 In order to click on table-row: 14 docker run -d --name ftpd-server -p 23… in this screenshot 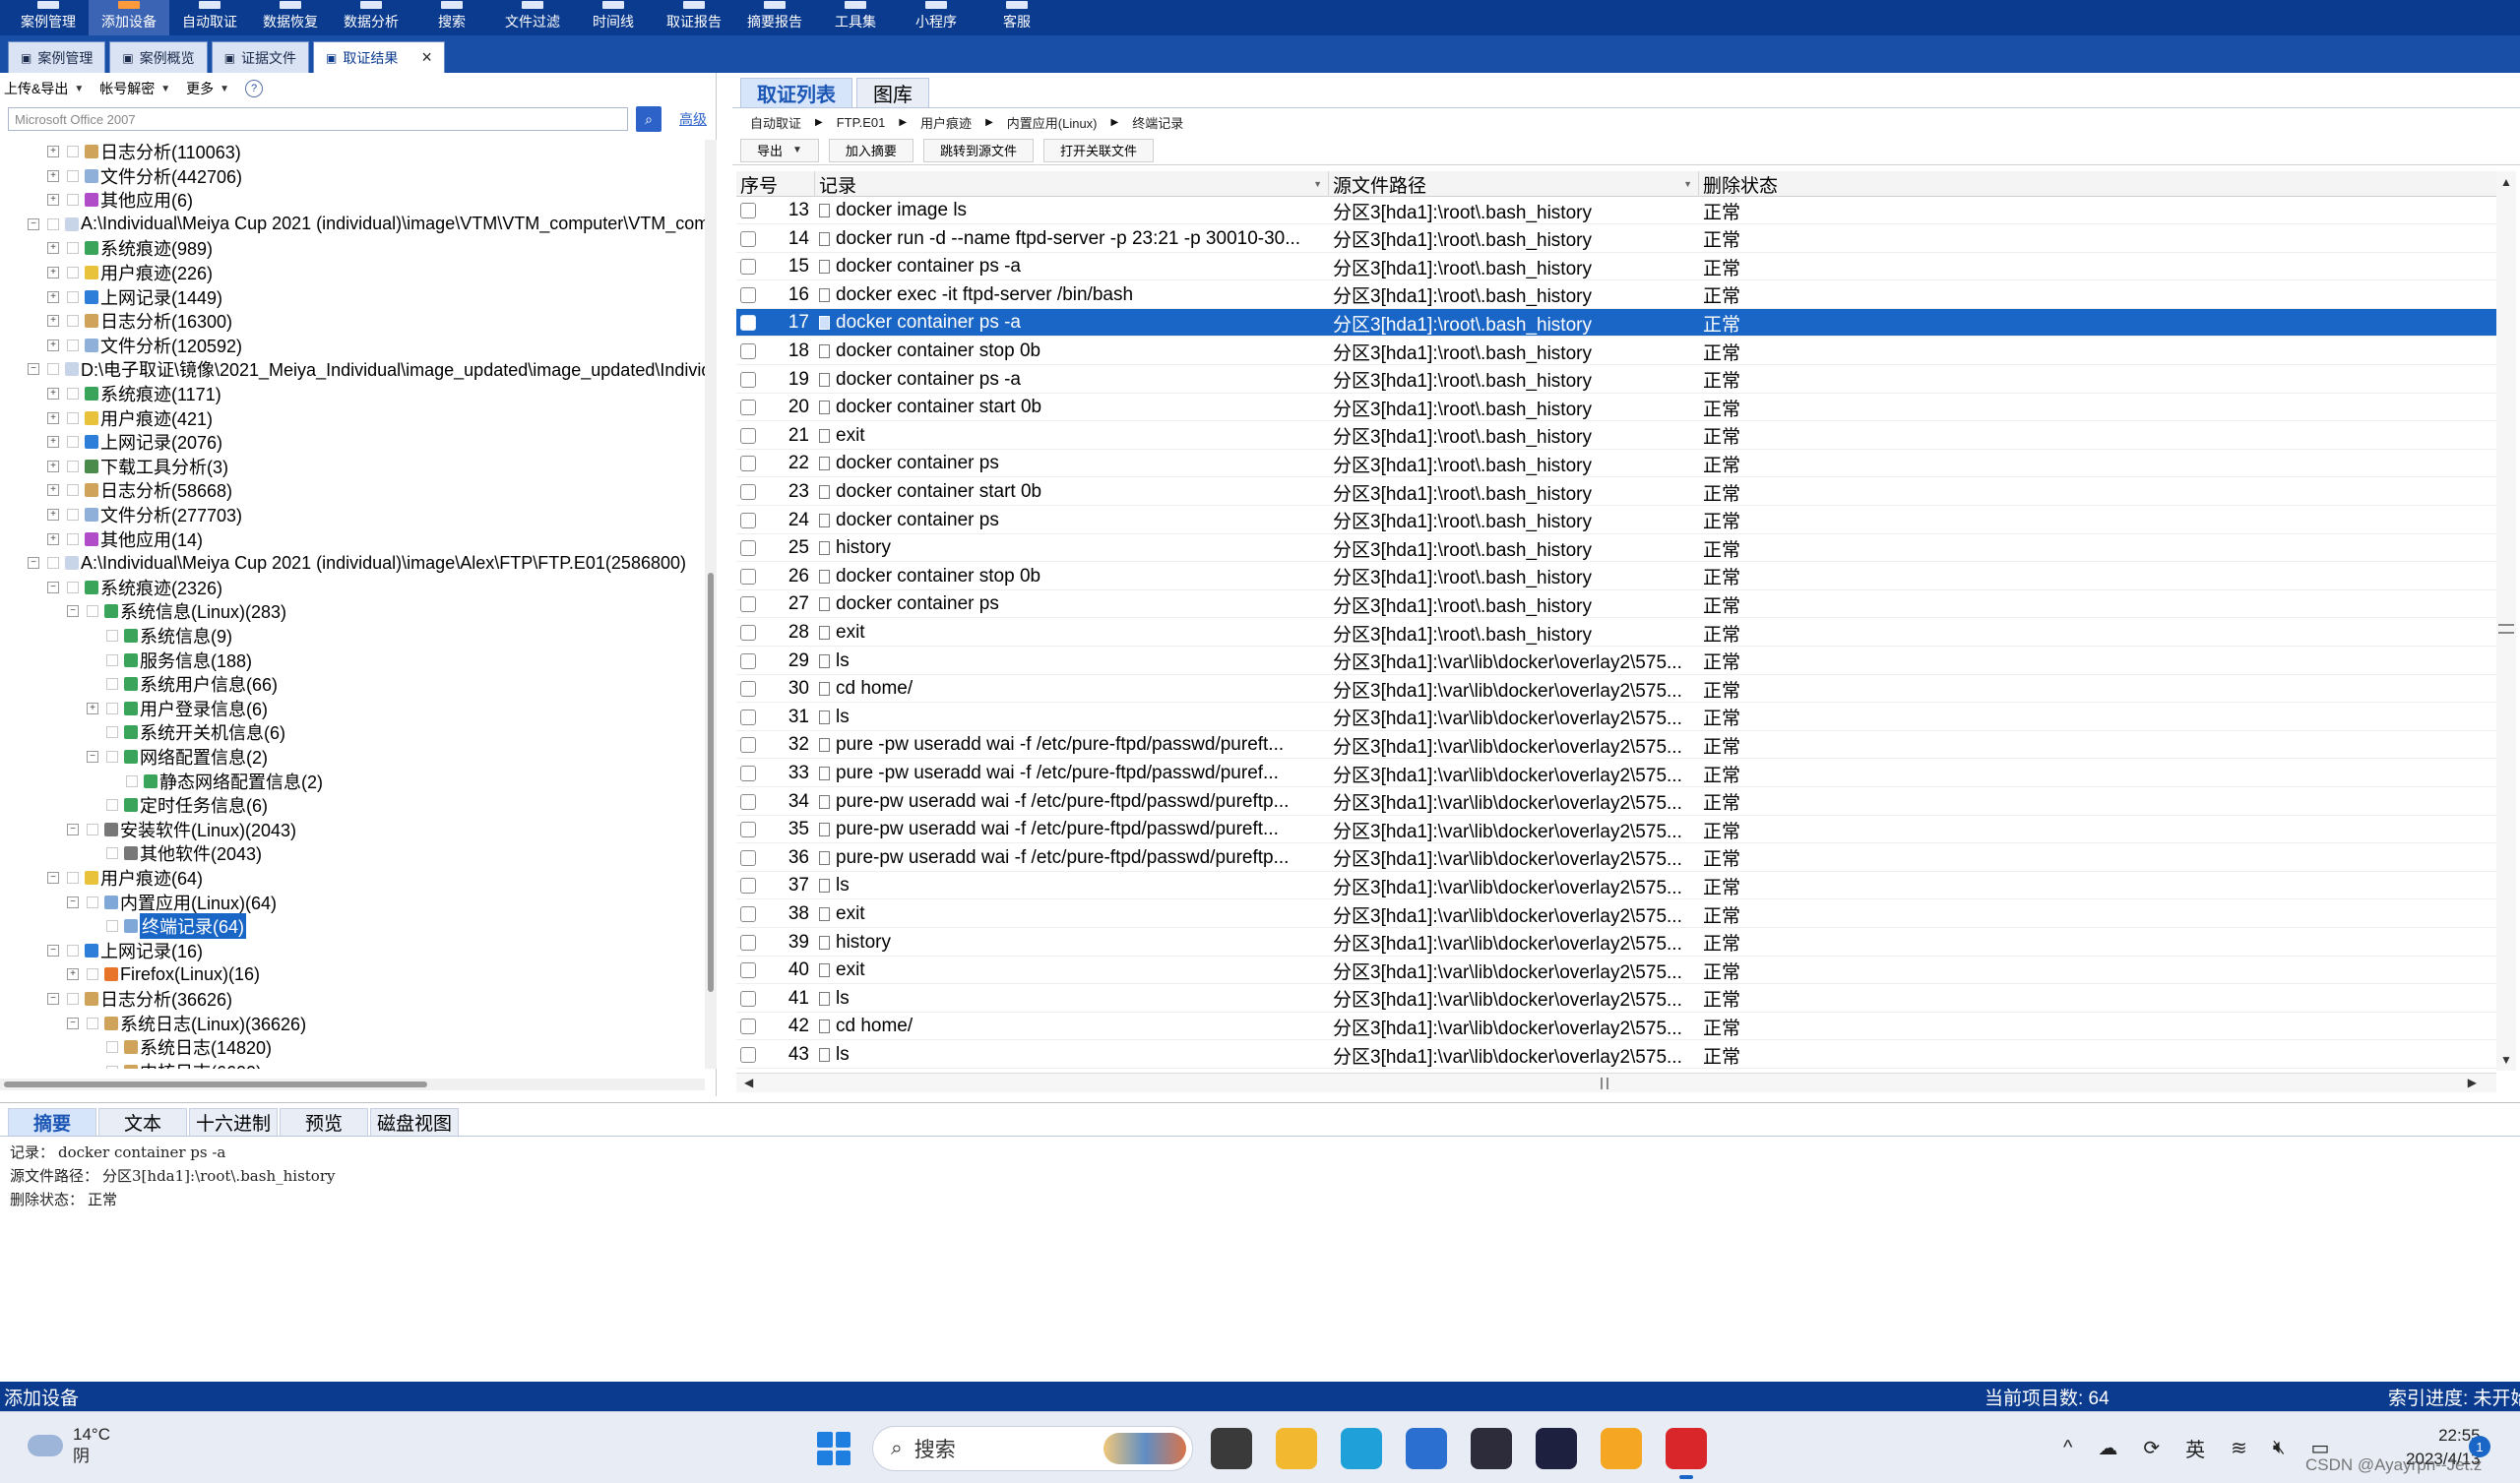, I will do `click(1616, 239)`.